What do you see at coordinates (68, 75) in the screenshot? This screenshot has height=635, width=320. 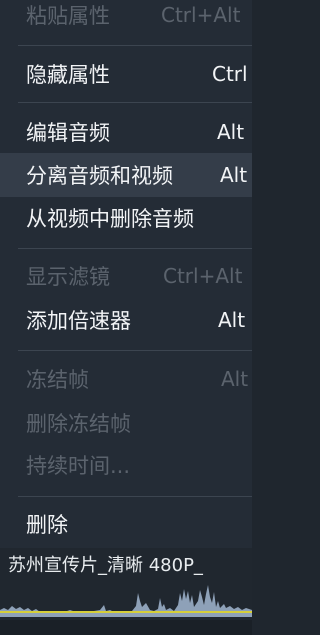 I see `menu-item-label: 隐藏属性` at bounding box center [68, 75].